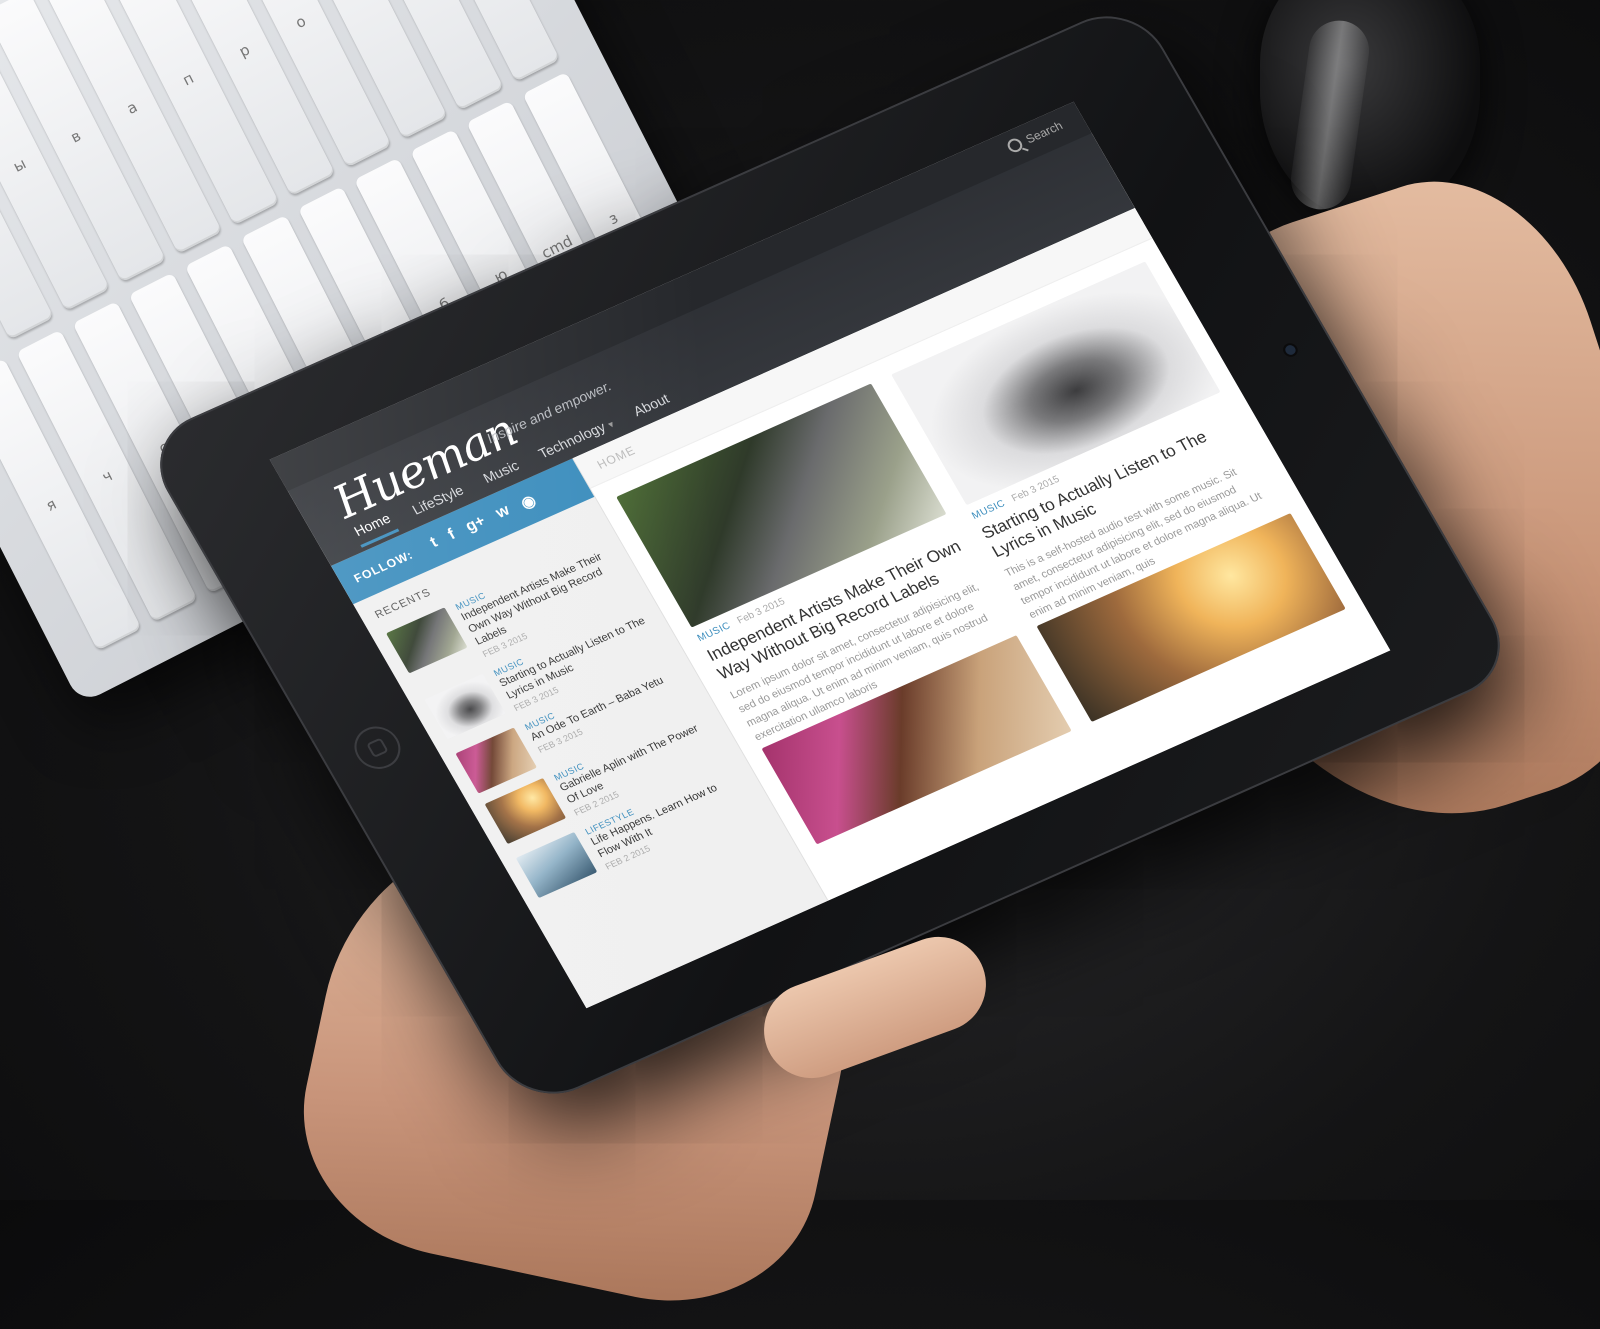  I want to click on search-icon, so click(1015, 145).